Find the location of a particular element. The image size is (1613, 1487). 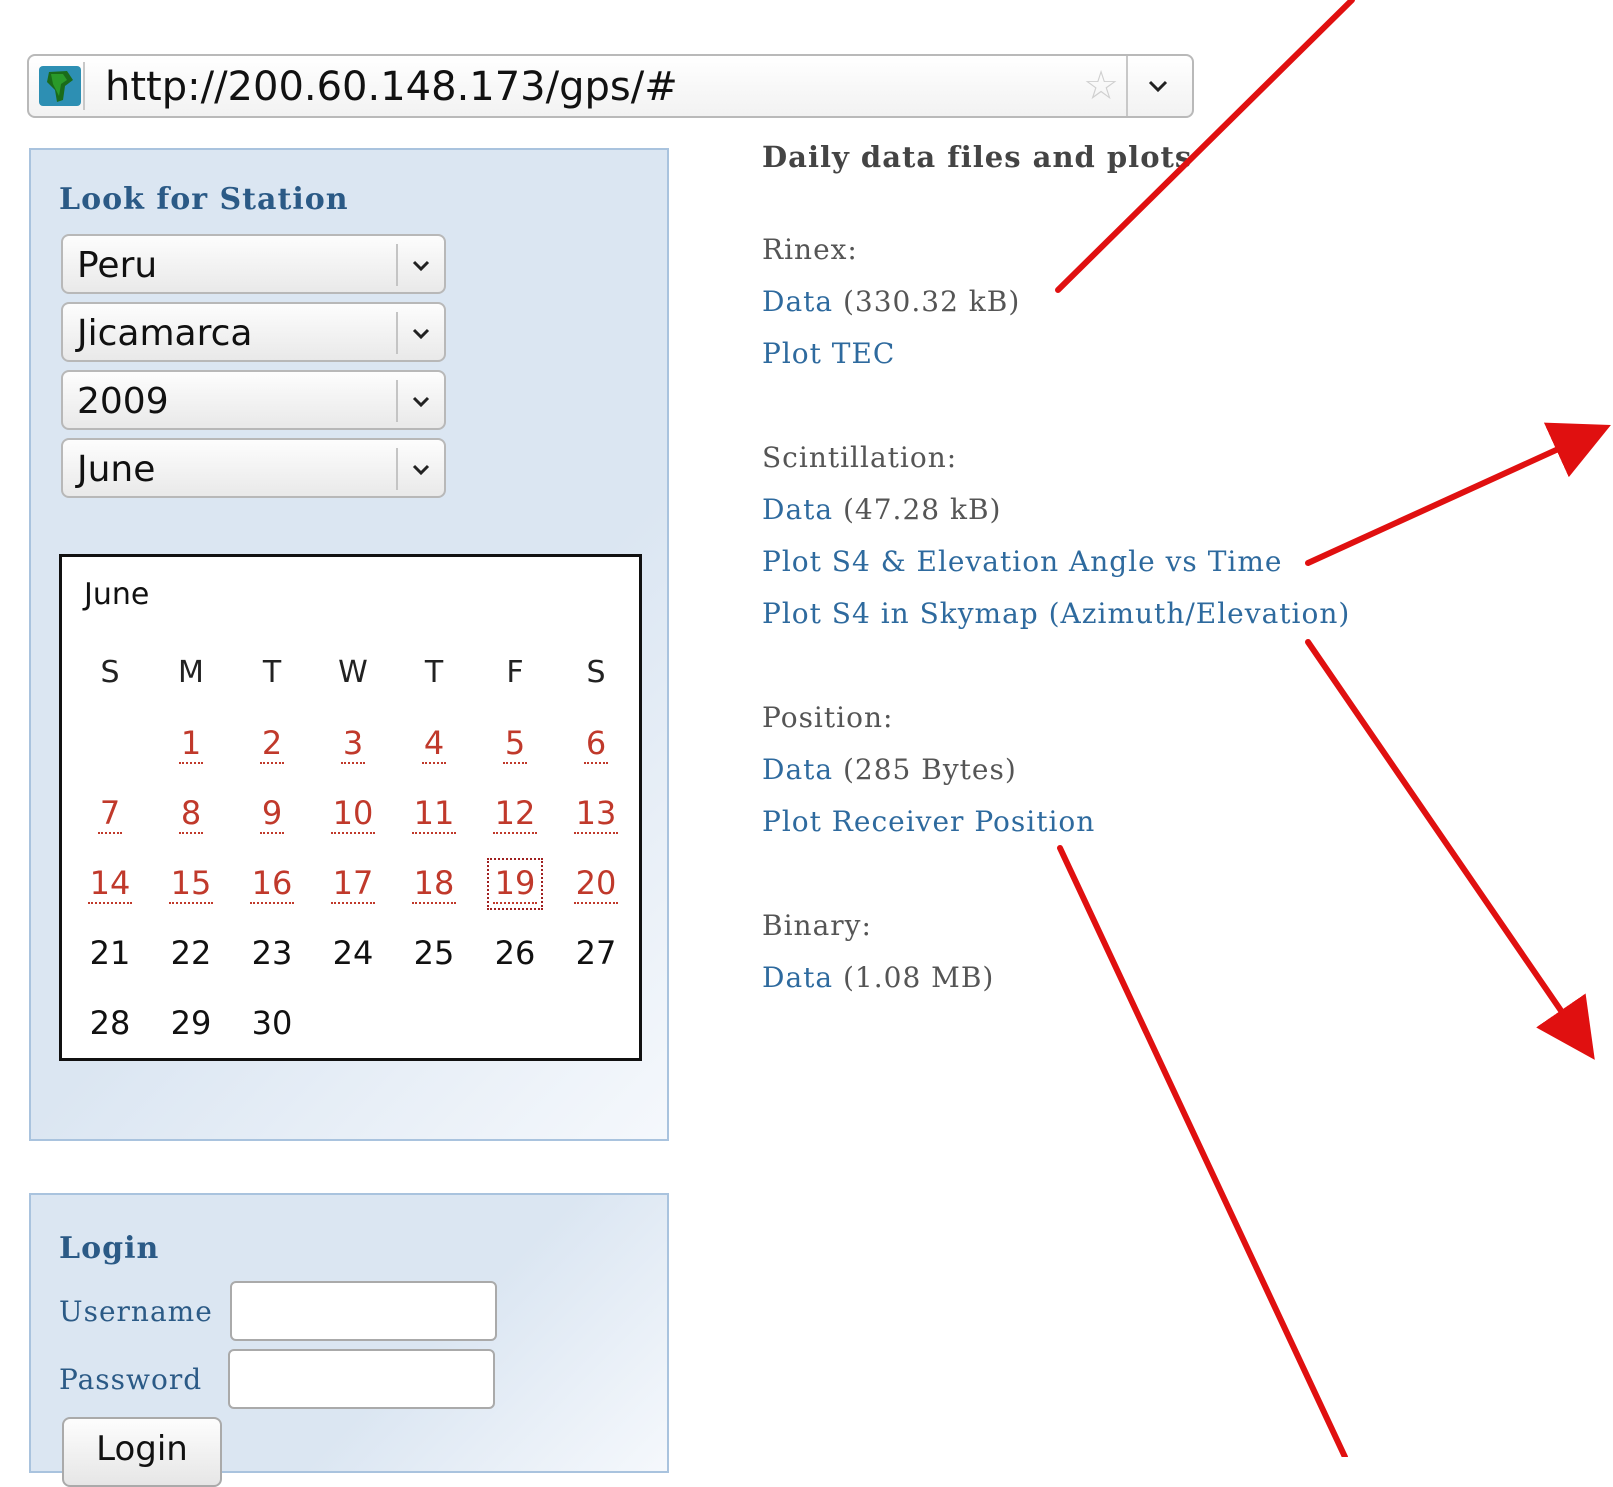

annotation-arrow-receiver-position is located at coordinates (1202, 1151).